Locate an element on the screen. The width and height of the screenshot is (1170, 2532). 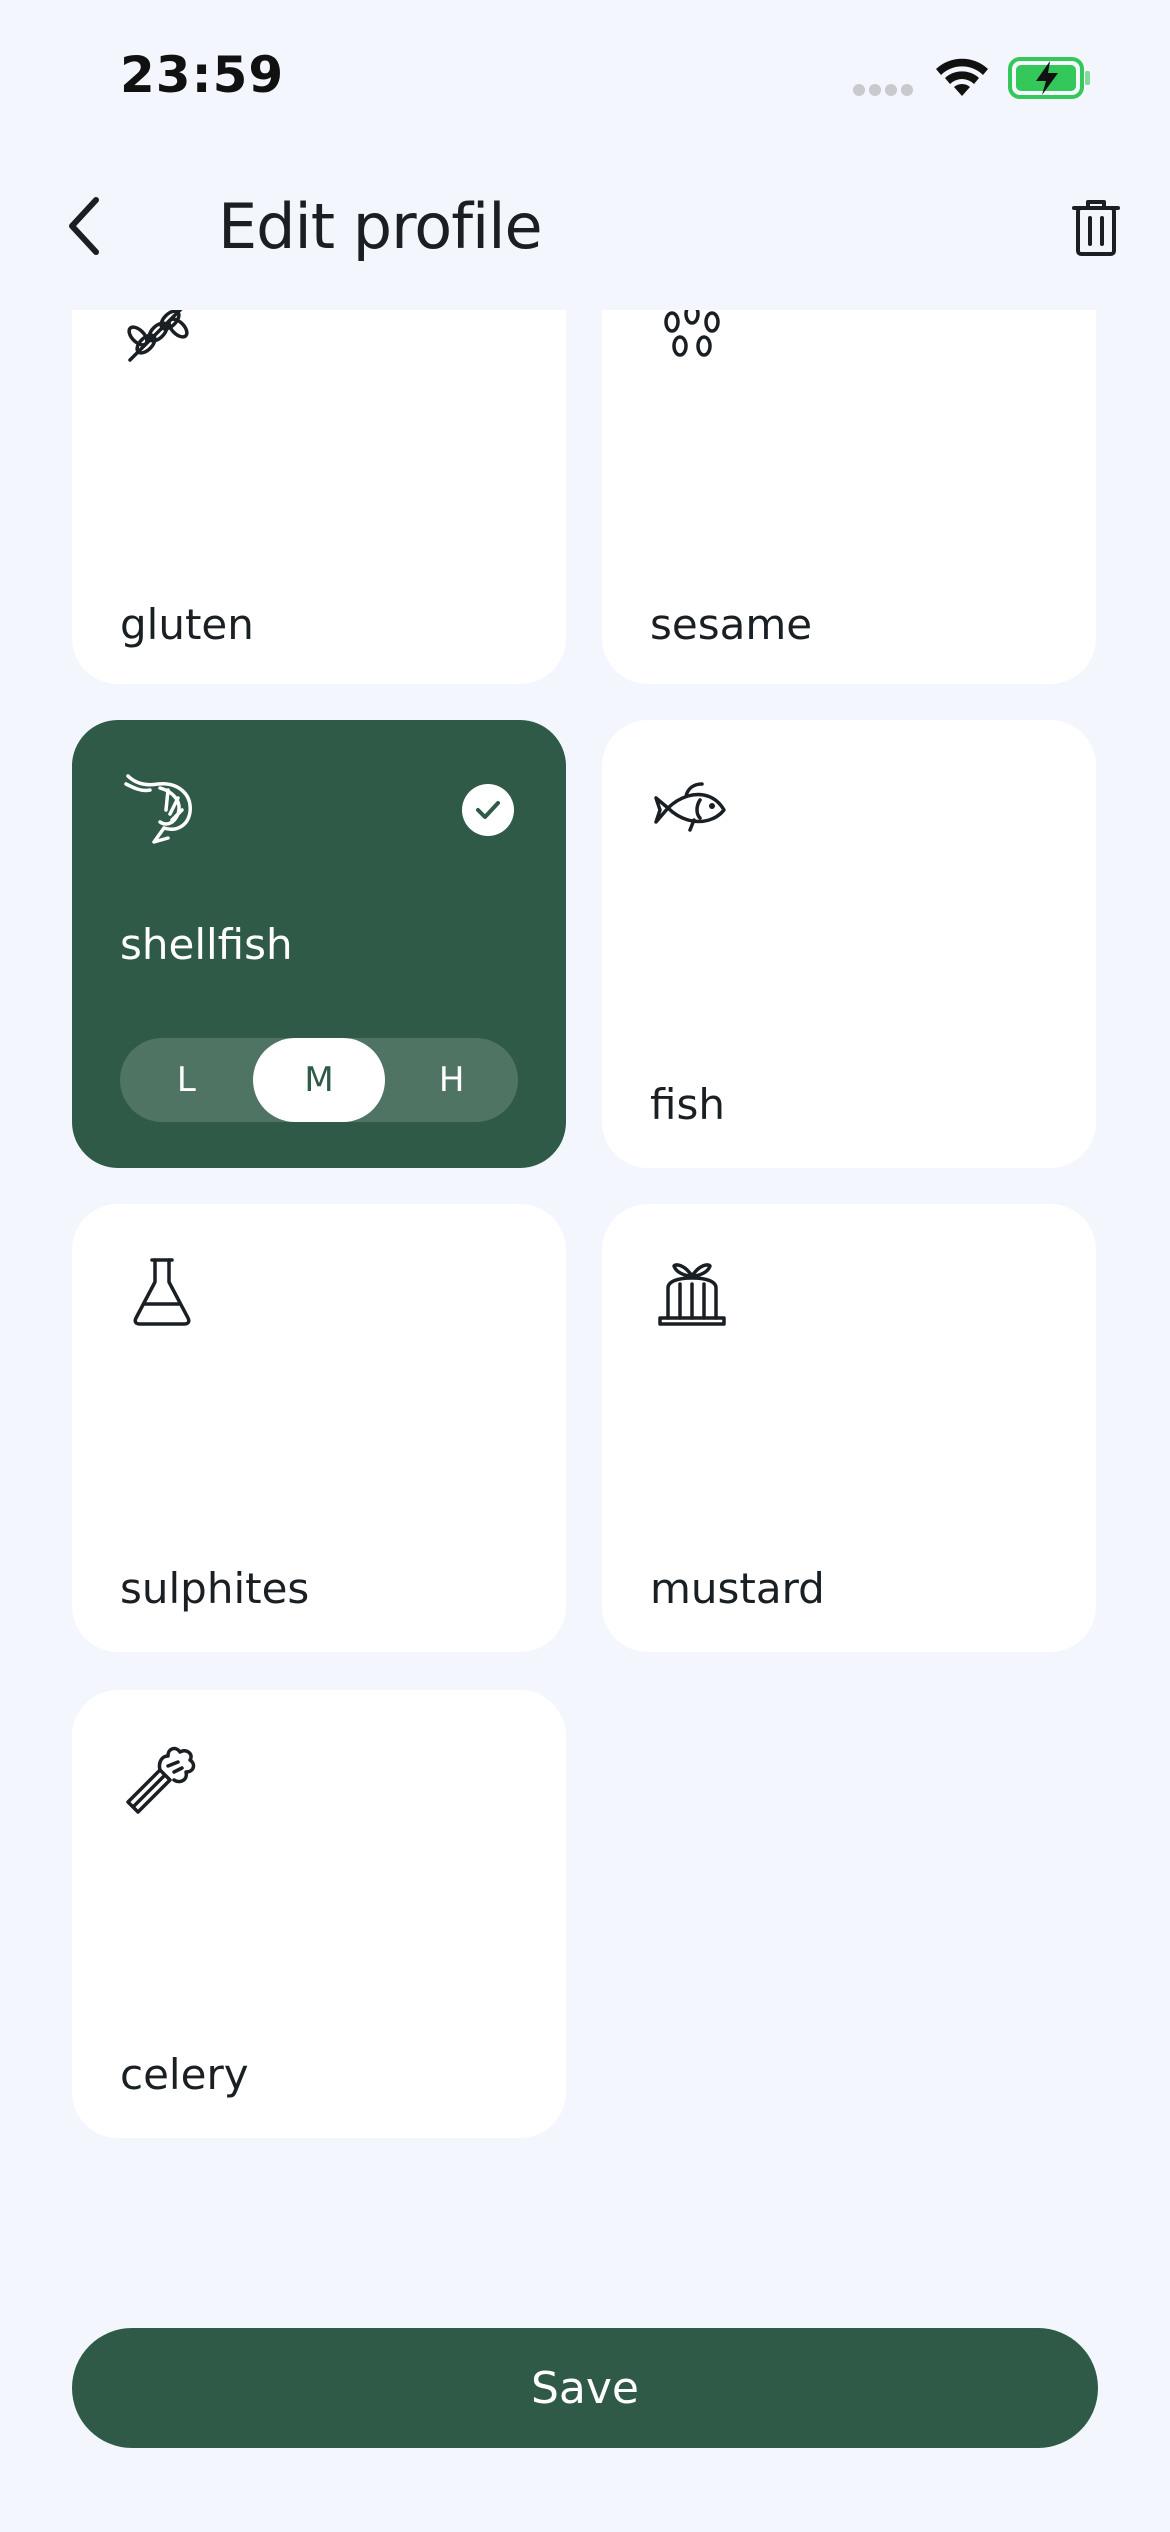
allergen-label: celery is located at coordinates (184, 2074).